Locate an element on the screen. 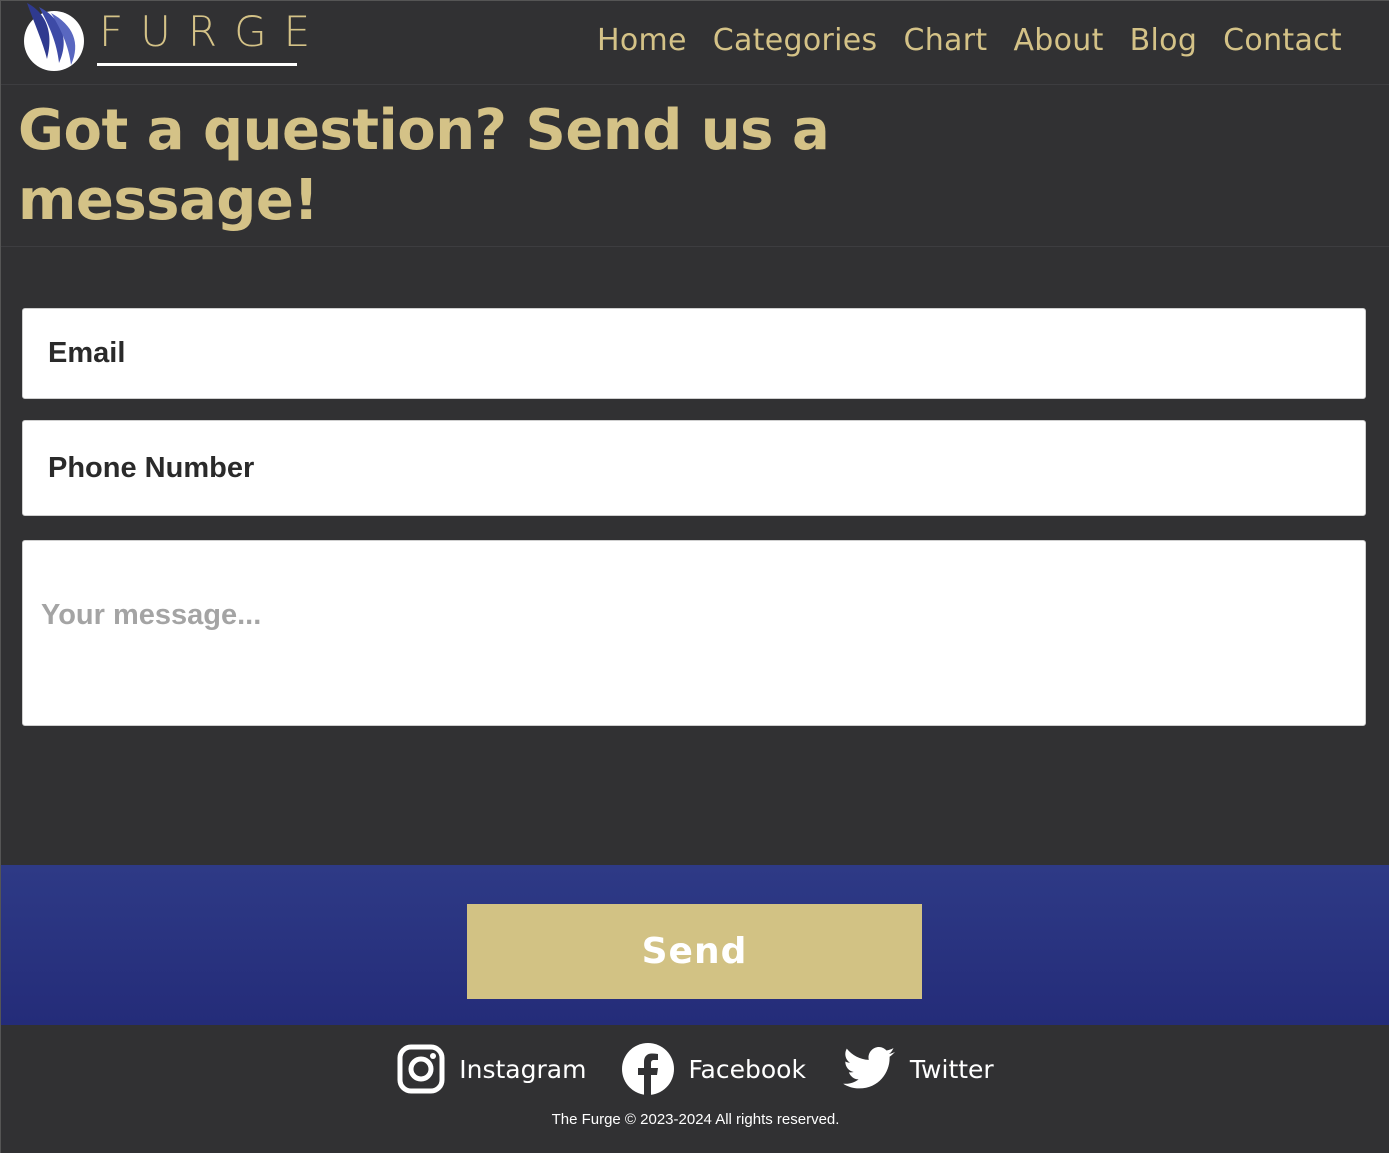 The width and height of the screenshot is (1390, 1154). nav-chart: Chart is located at coordinates (946, 40).